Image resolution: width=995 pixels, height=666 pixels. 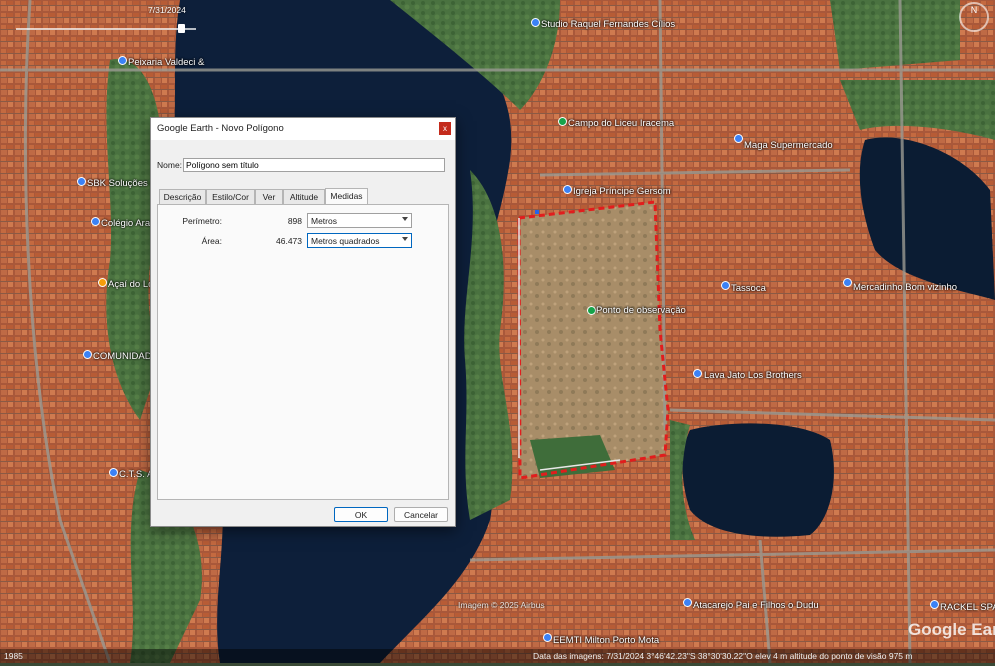 I want to click on place-label: SBK Soluções e, so click(x=121, y=183).